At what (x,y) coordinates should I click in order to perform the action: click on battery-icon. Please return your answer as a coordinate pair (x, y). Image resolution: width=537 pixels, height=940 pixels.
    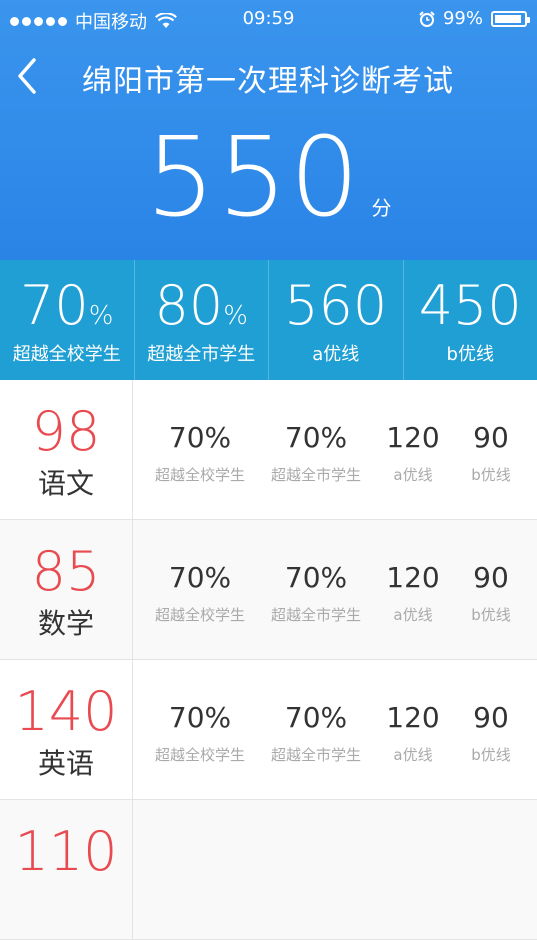
    Looking at the image, I should click on (509, 19).